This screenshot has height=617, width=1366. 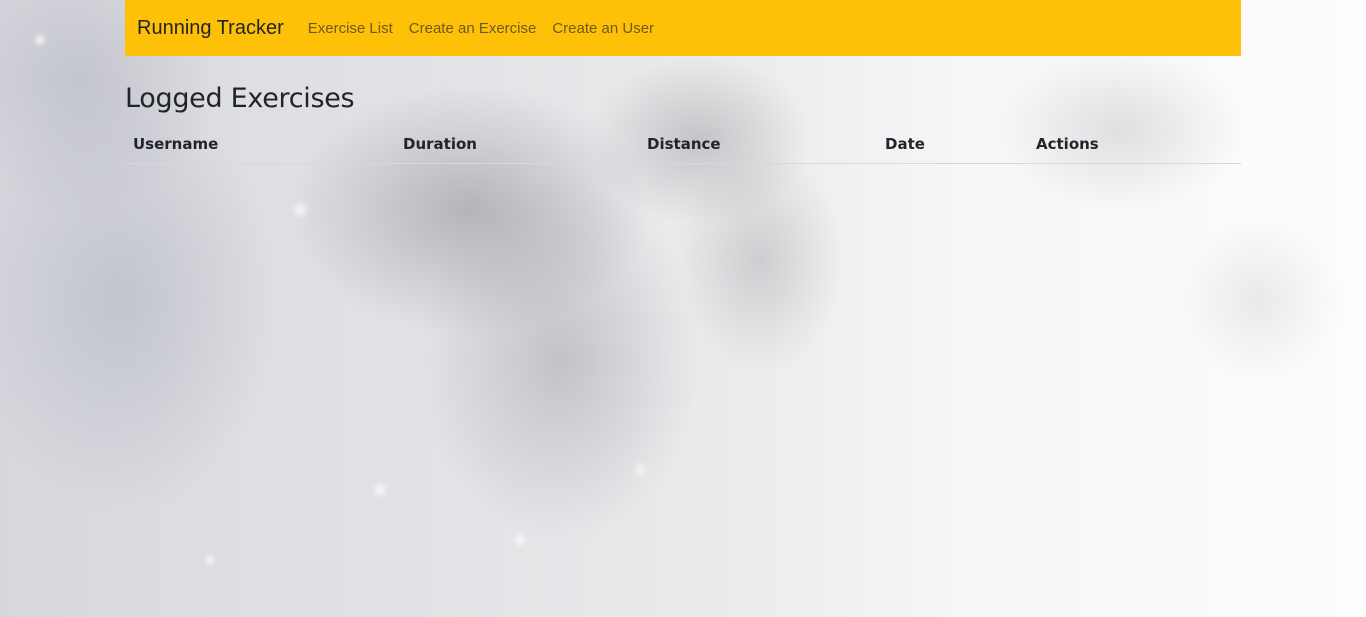 What do you see at coordinates (473, 28) in the screenshot?
I see `nav-create-exercise: Create an Exercise` at bounding box center [473, 28].